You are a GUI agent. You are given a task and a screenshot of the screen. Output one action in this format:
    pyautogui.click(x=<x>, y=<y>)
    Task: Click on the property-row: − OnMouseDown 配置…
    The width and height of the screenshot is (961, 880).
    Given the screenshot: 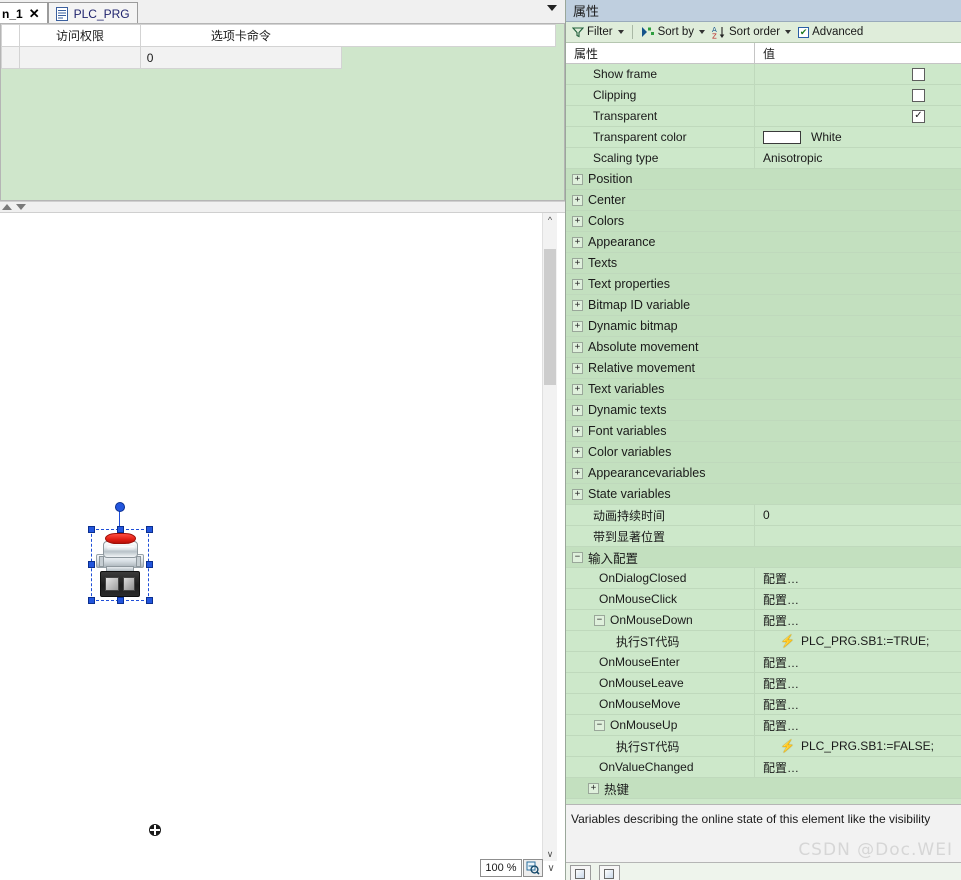 What is the action you would take?
    pyautogui.click(x=763, y=620)
    